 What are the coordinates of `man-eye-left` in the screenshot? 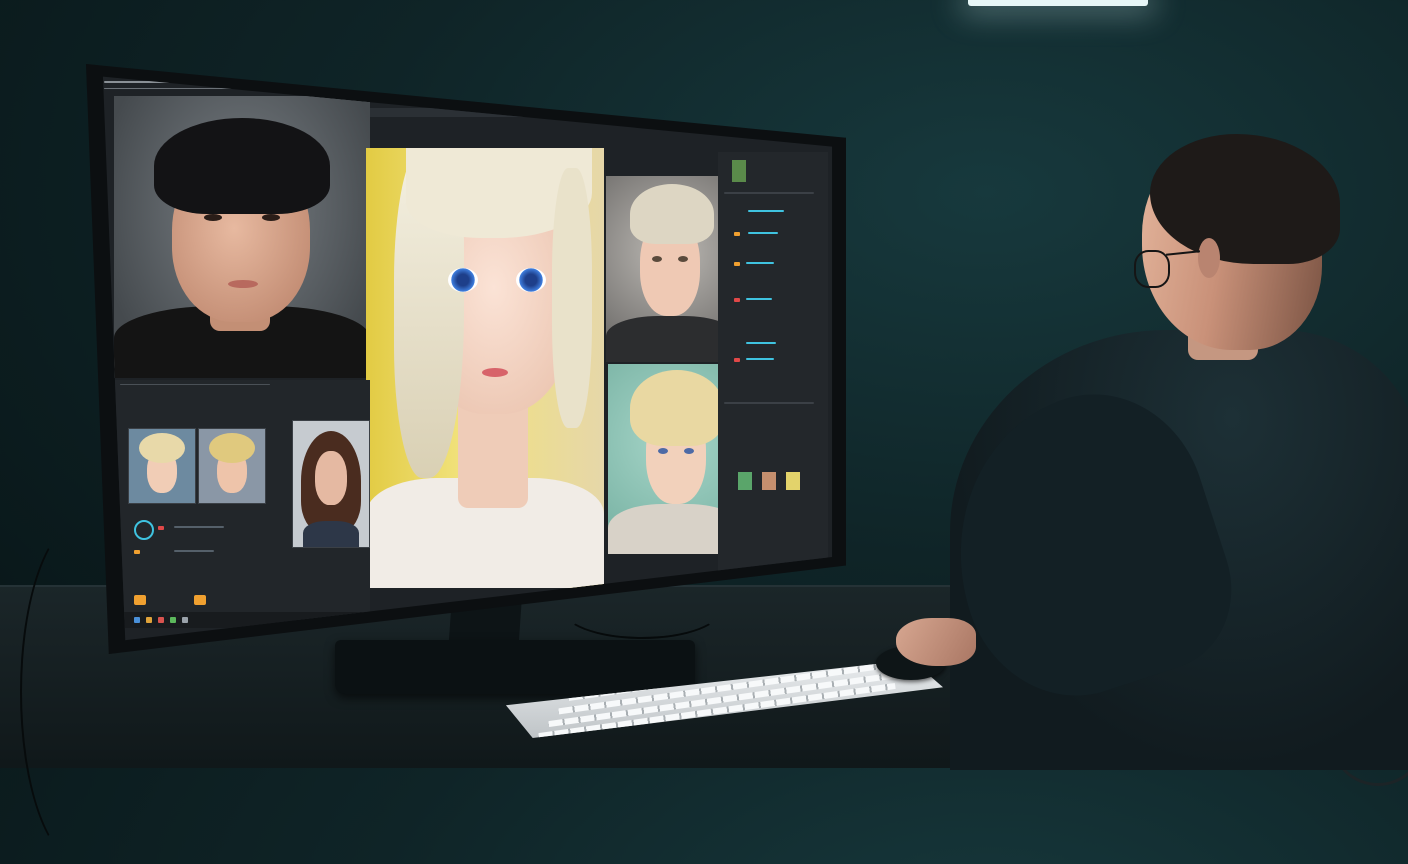 It's located at (213, 217).